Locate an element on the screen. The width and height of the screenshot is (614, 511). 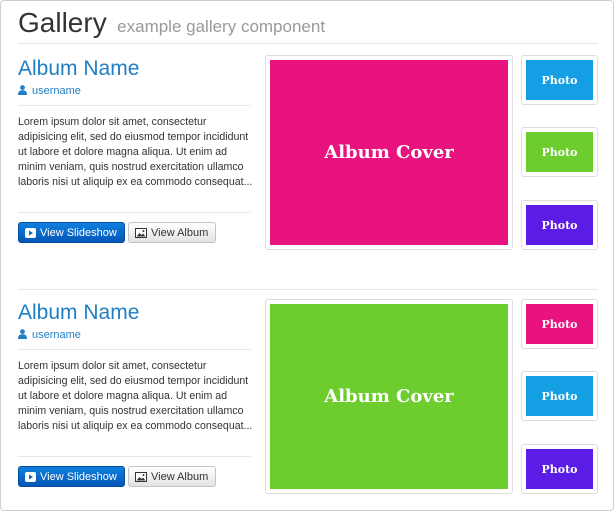
page-subtitle: example gallery component is located at coordinates (221, 26).